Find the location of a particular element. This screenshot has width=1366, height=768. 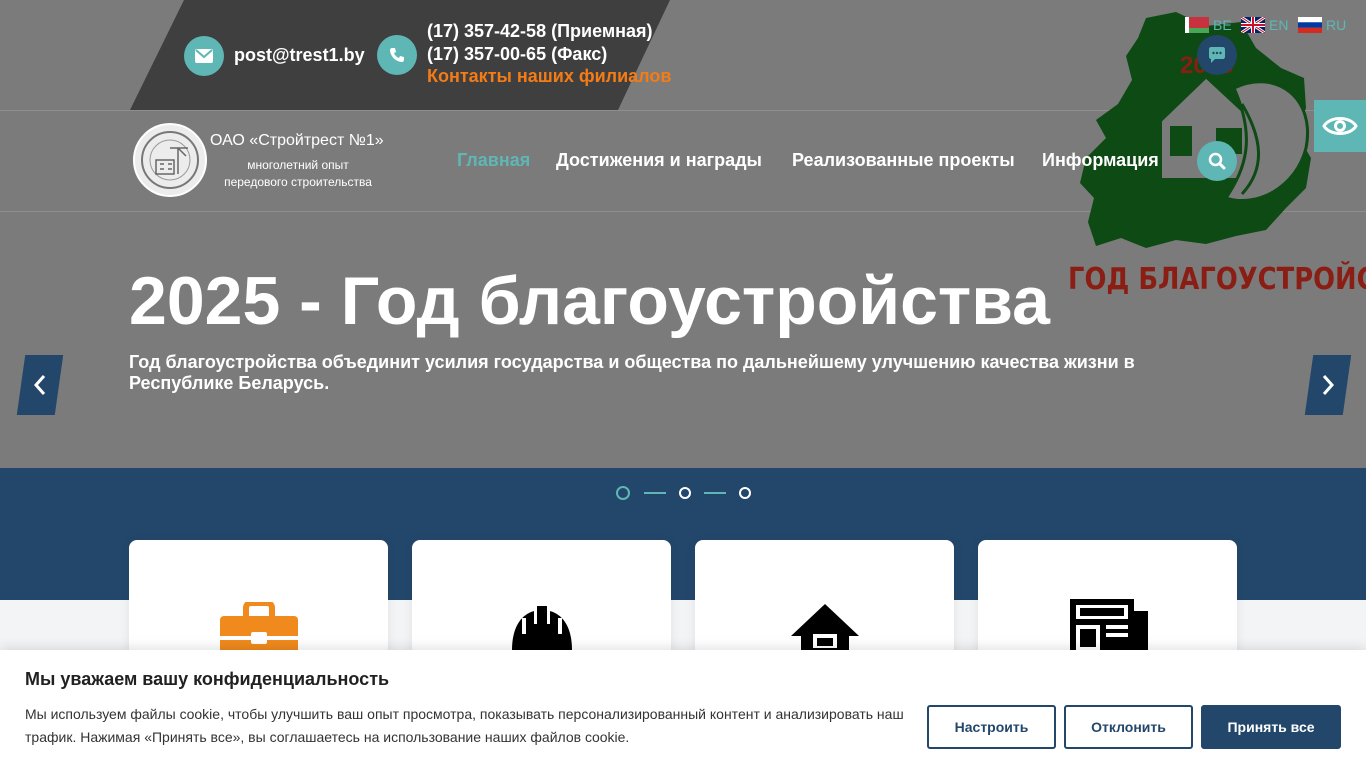

accessibility-eye-icon is located at coordinates (1340, 126).